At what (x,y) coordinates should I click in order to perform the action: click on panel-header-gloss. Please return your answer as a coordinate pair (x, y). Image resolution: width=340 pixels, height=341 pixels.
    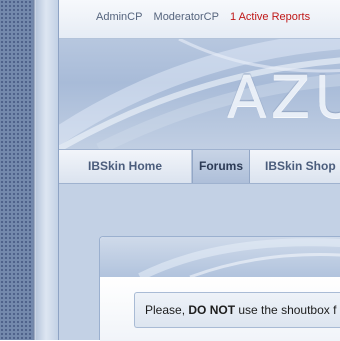
    Looking at the image, I should click on (239, 257).